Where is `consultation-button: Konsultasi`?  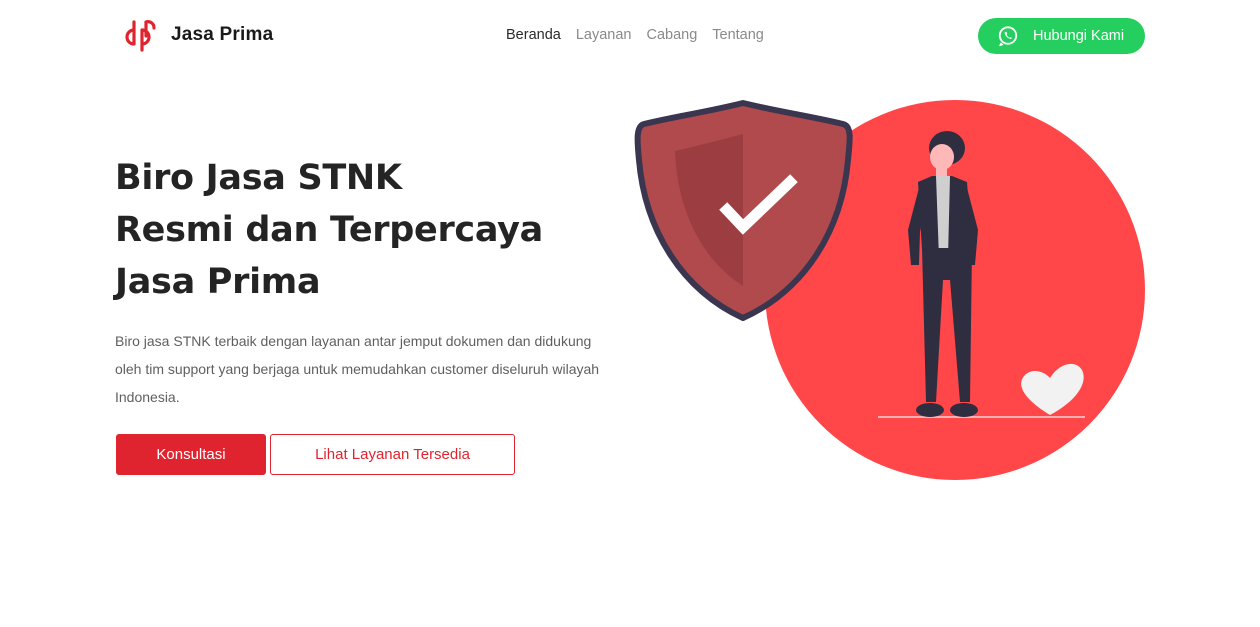 consultation-button: Konsultasi is located at coordinates (191, 454).